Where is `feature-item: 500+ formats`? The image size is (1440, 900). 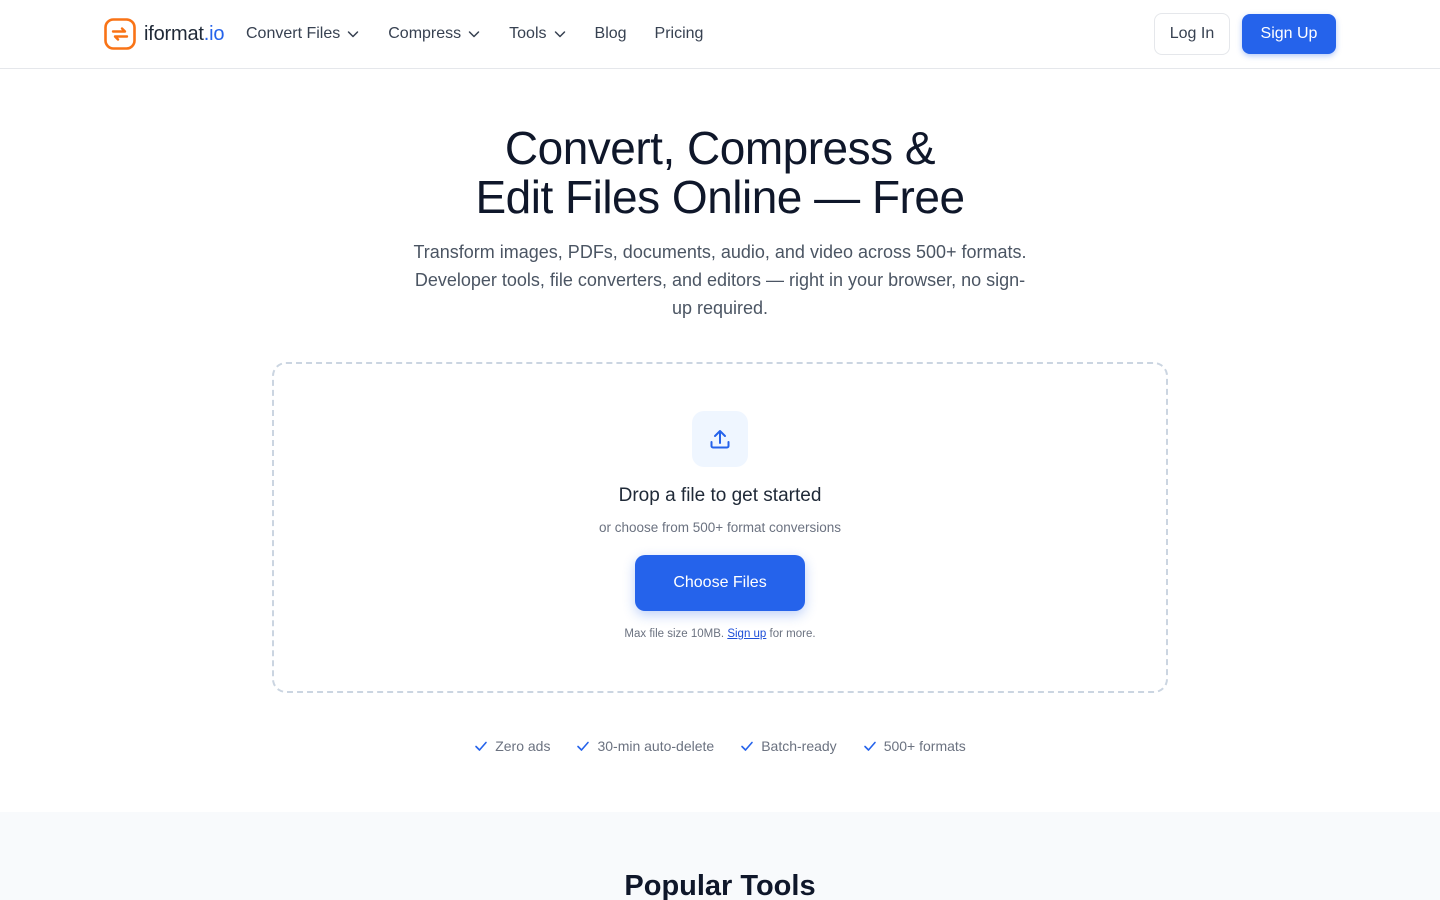 feature-item: 500+ formats is located at coordinates (914, 746).